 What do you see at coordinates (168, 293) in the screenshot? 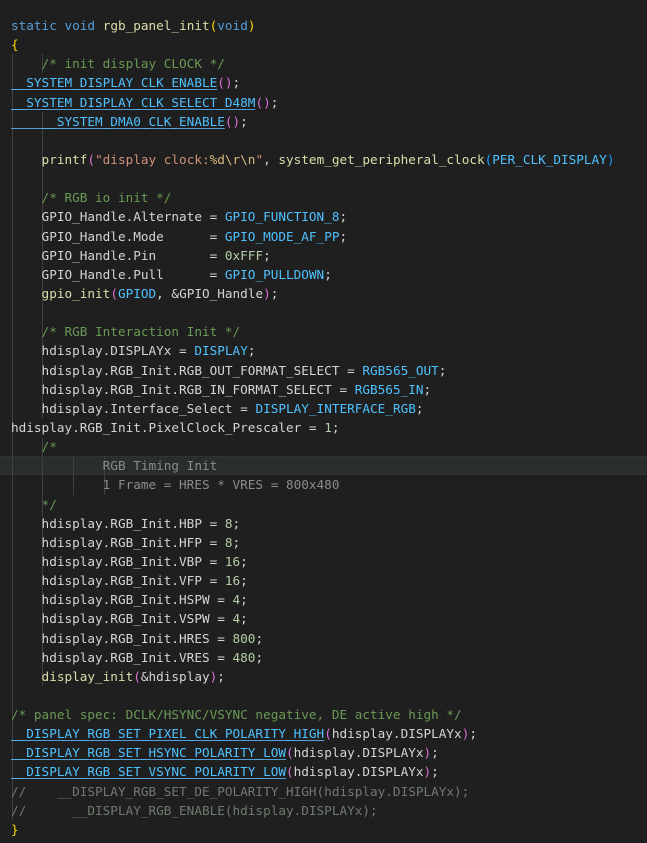
I see `code-token: , &` at bounding box center [168, 293].